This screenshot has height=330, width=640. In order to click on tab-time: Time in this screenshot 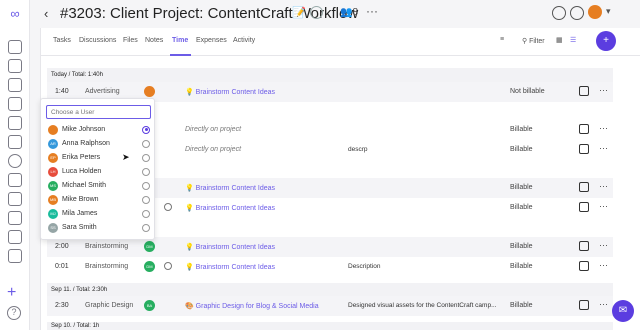, I will do `click(180, 40)`.